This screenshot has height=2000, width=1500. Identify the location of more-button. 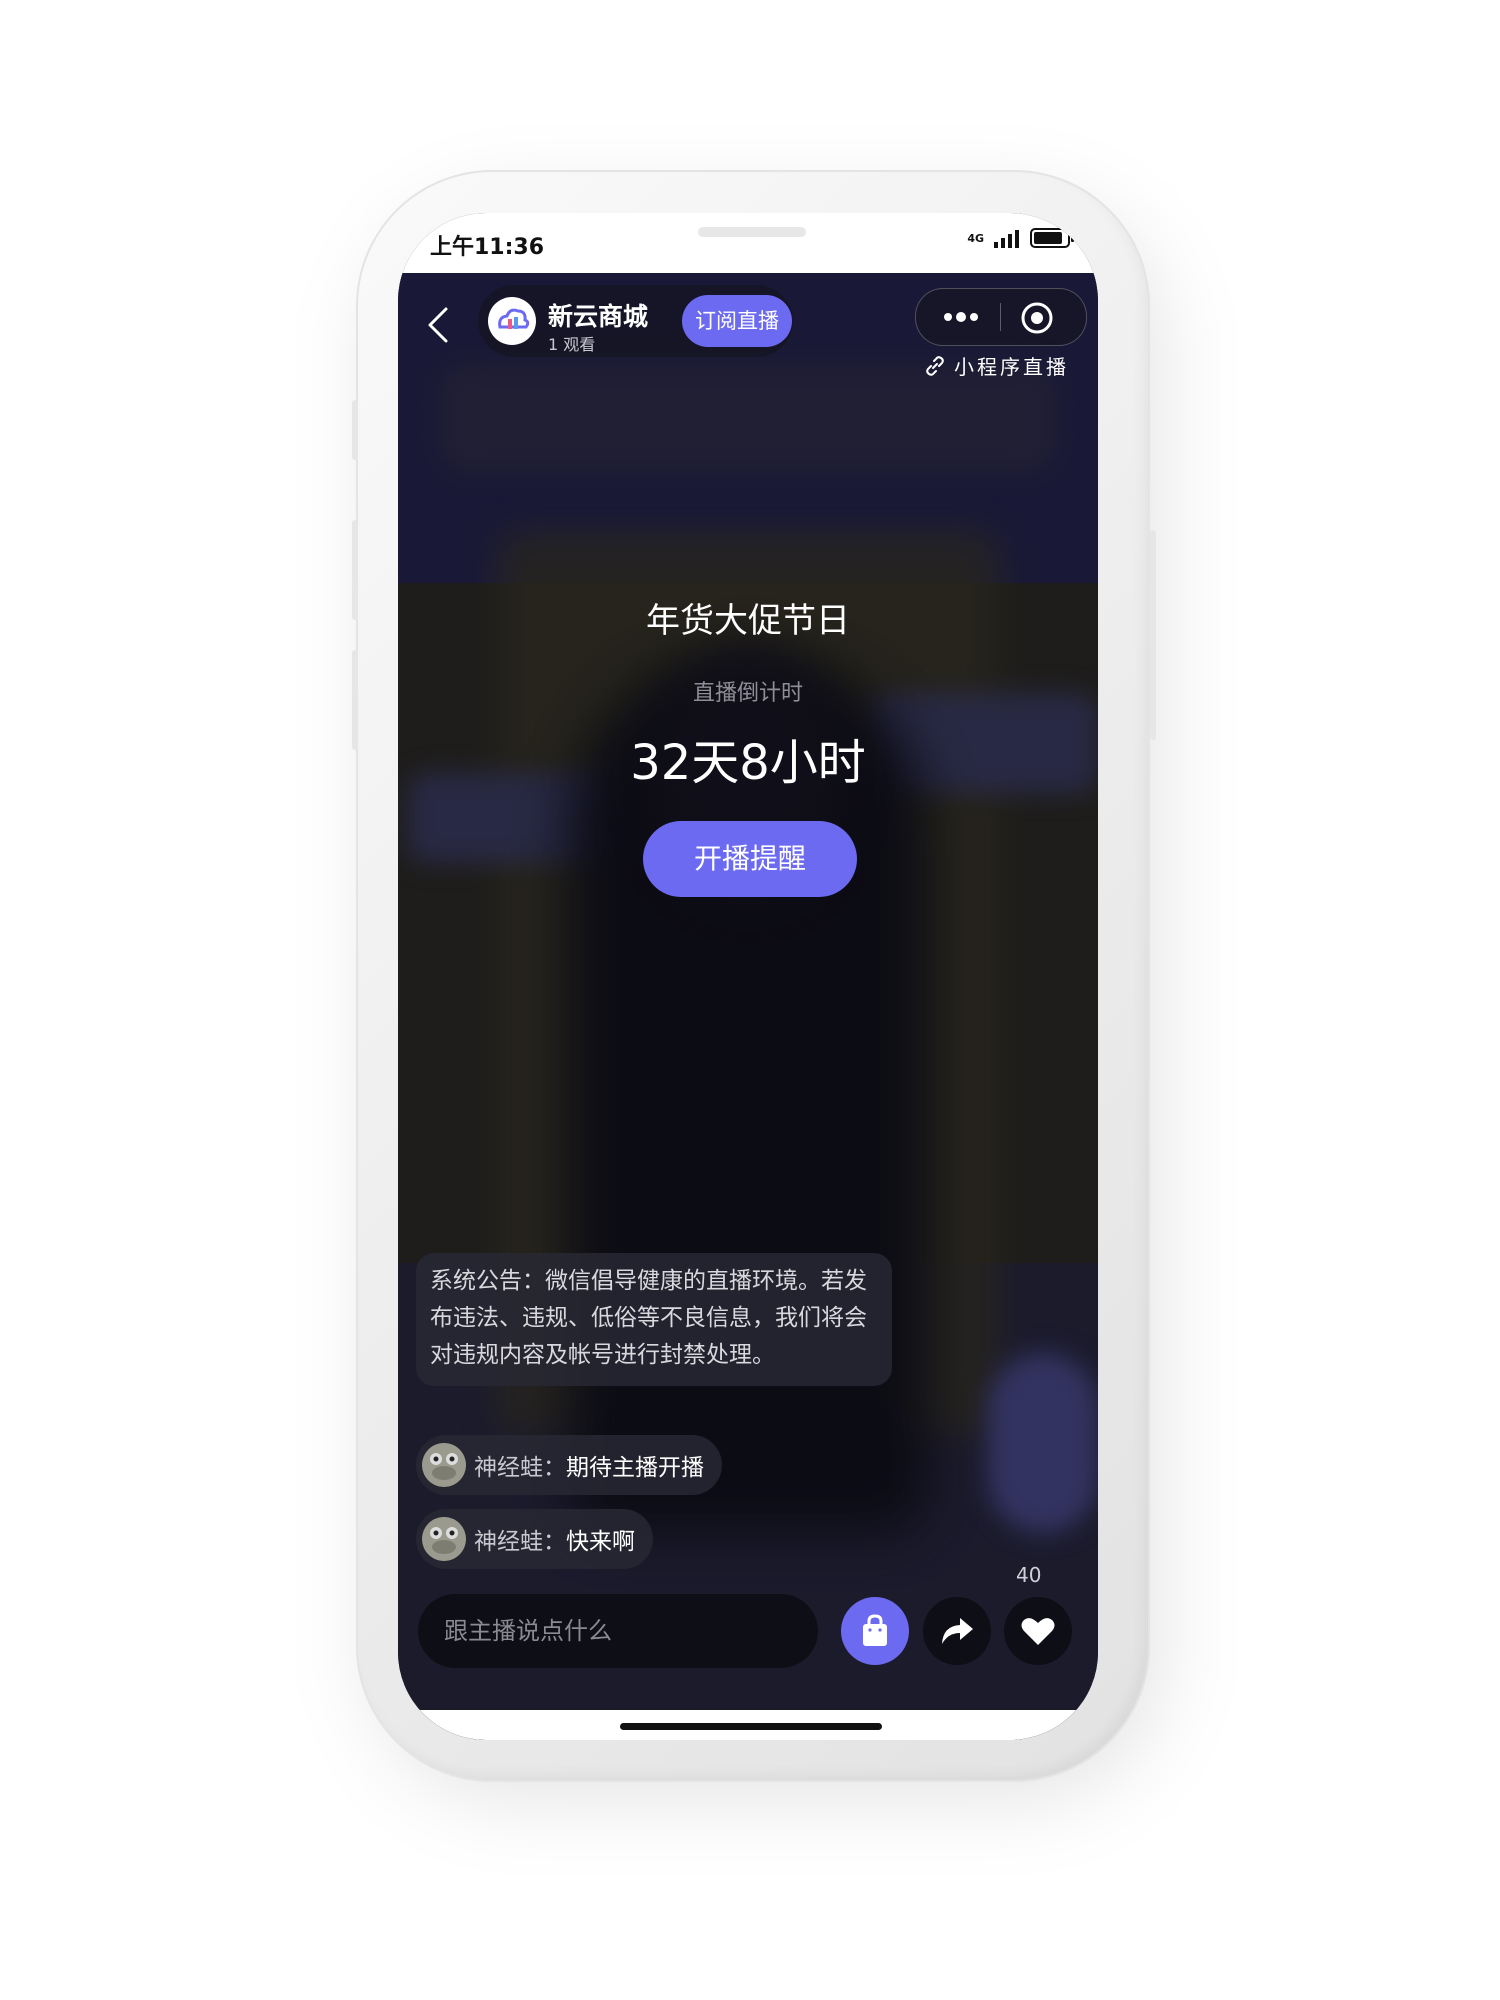
(961, 317).